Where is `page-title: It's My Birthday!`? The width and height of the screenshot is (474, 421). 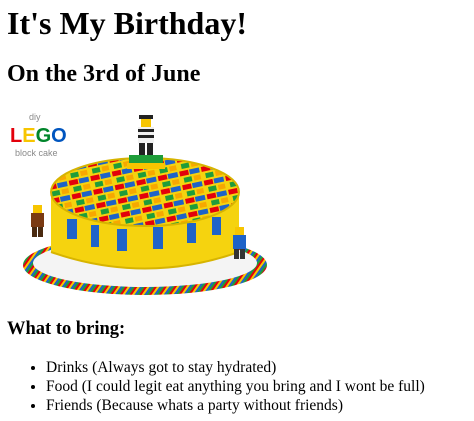 page-title: It's My Birthday! is located at coordinates (127, 23).